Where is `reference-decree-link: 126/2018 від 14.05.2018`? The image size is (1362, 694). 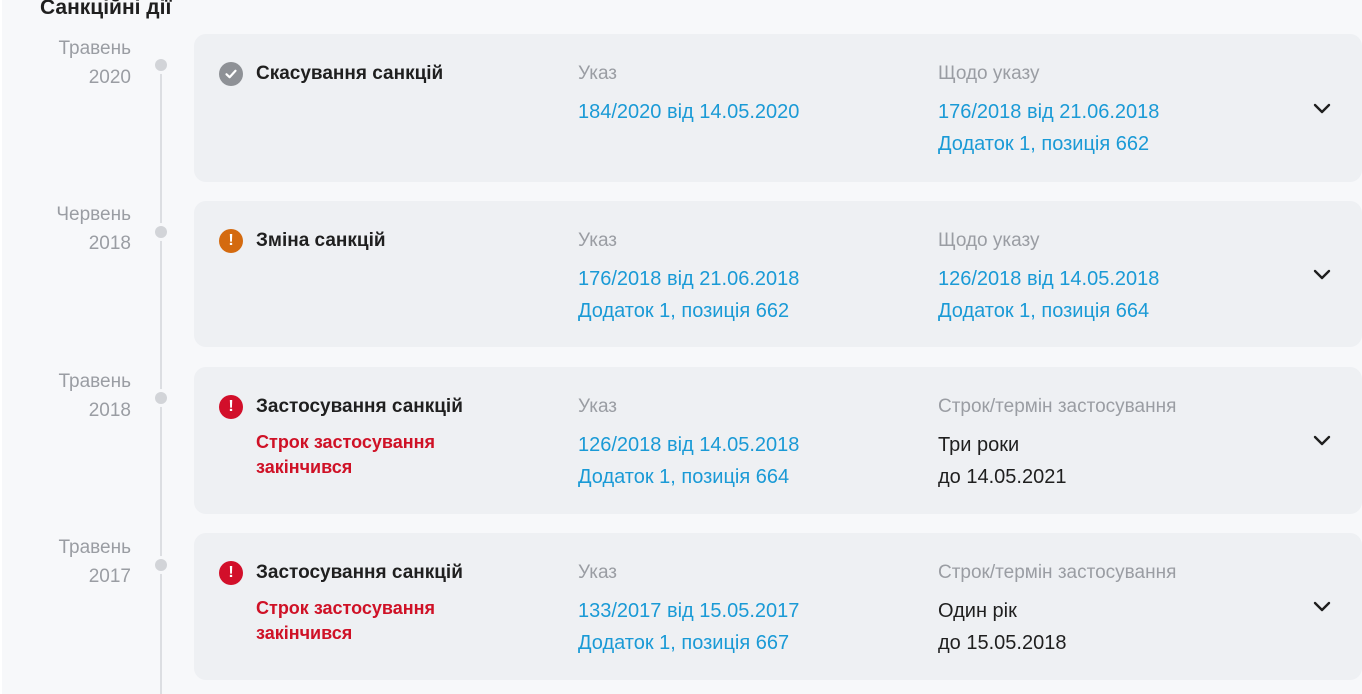 reference-decree-link: 126/2018 від 14.05.2018 is located at coordinates (1048, 279).